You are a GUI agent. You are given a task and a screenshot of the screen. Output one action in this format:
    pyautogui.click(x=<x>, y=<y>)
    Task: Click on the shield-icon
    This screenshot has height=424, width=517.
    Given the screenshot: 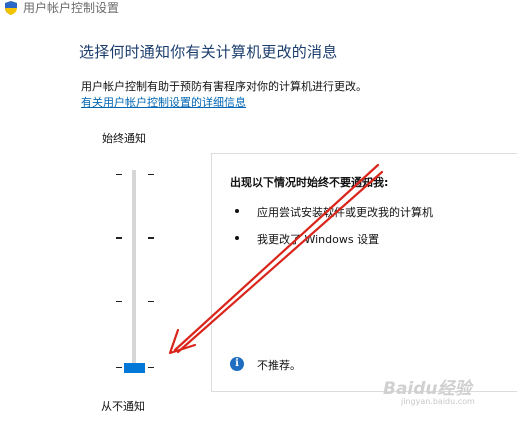 What is the action you would take?
    pyautogui.click(x=11, y=8)
    